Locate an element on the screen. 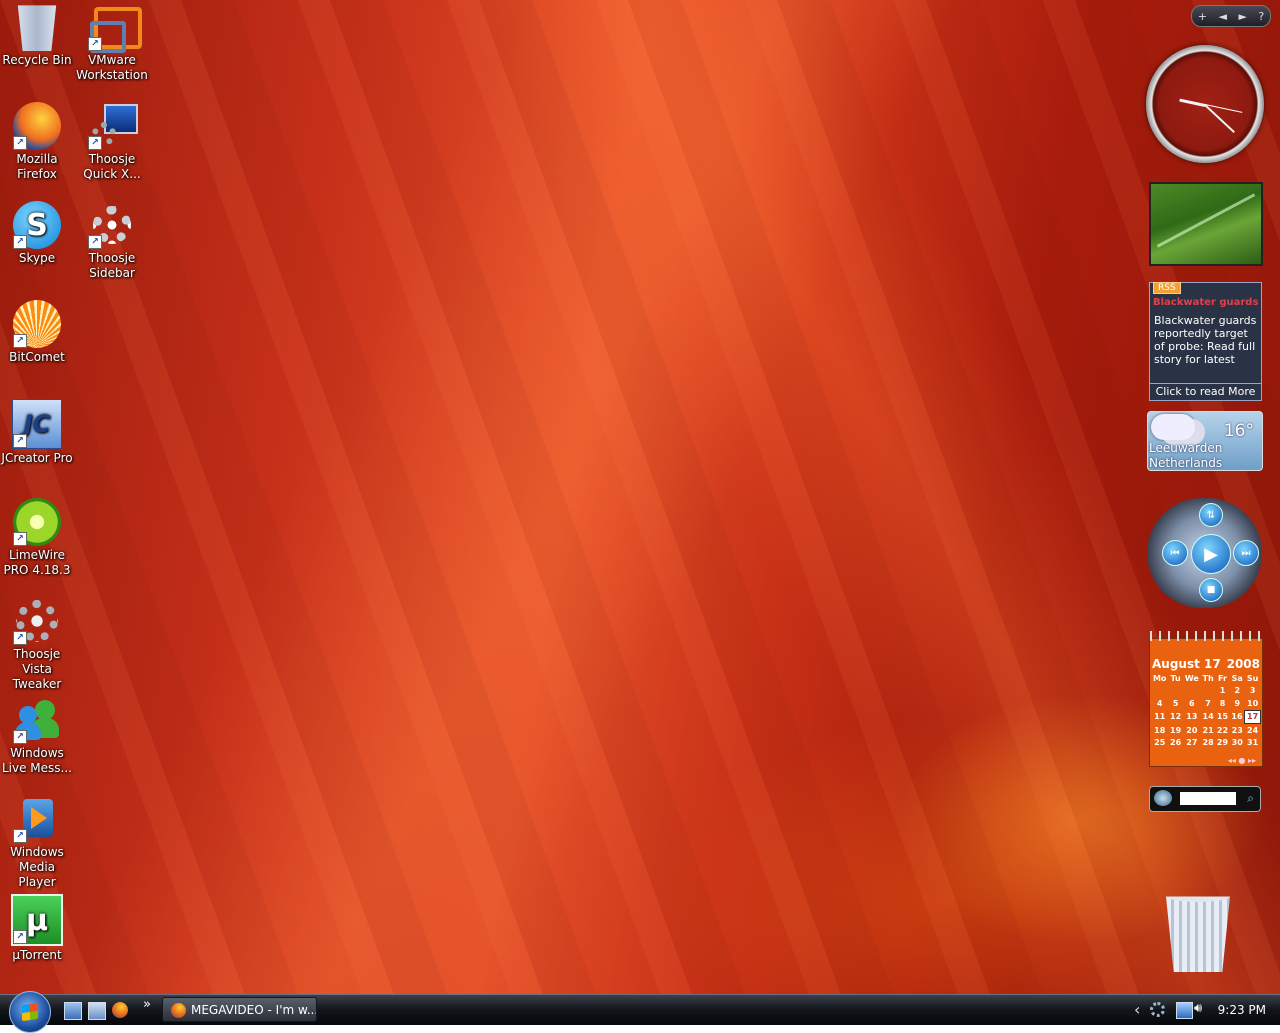 Image resolution: width=1280 pixels, height=1033 pixels. desktop-icon-thoosje-sidebar: ↗ Thoosje Sidebar is located at coordinates (112, 241).